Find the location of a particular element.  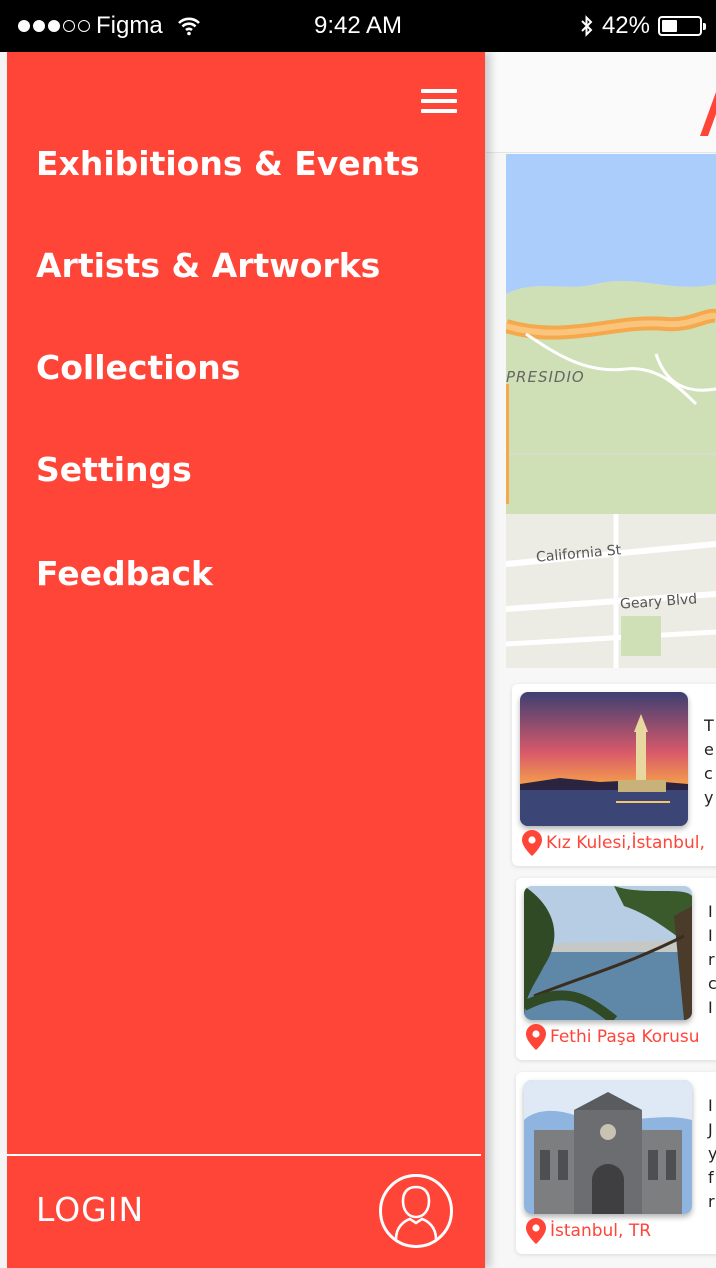

place-description: IJyfr is located at coordinates (712, 1153).